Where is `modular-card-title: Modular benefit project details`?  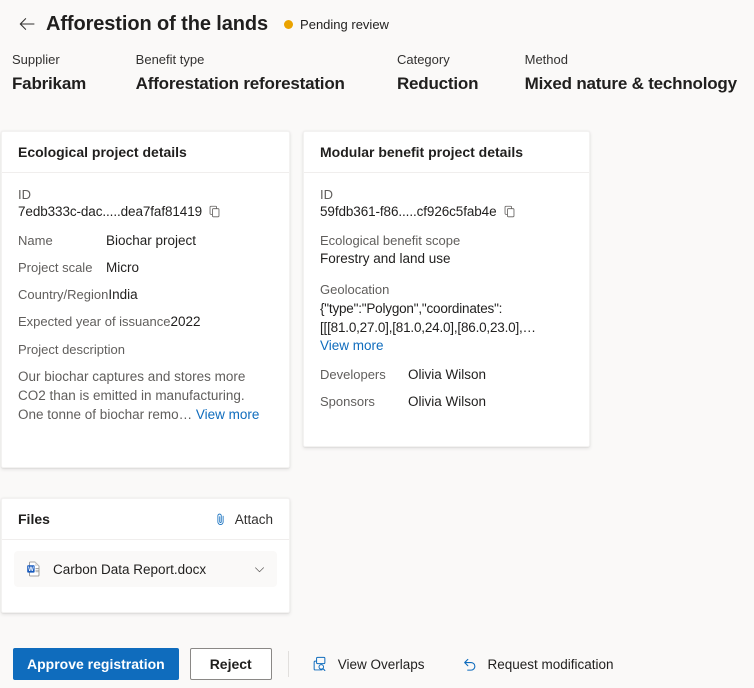
modular-card-title: Modular benefit project details is located at coordinates (422, 152).